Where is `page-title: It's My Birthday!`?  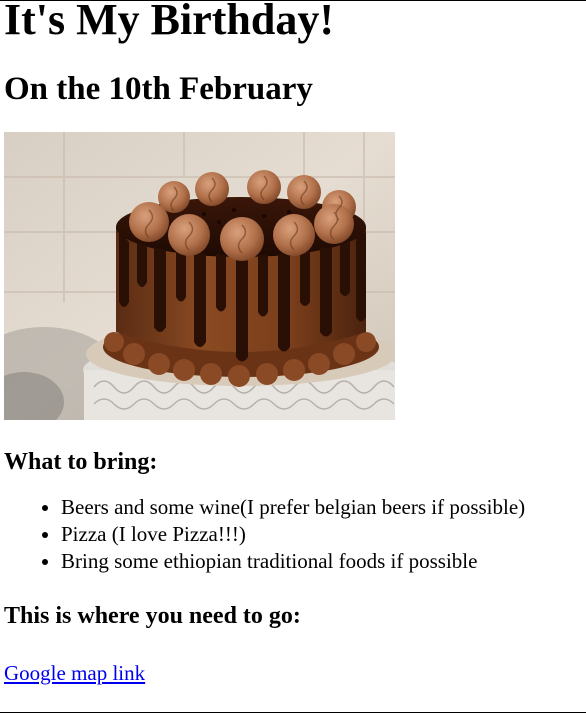 page-title: It's My Birthday! is located at coordinates (169, 22).